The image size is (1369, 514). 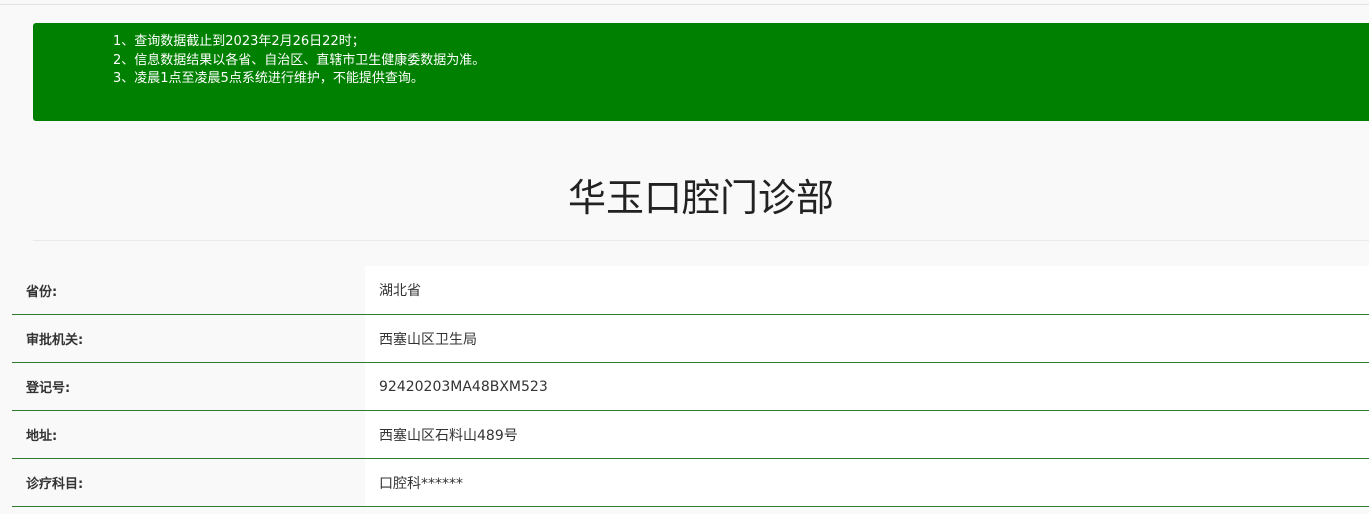 What do you see at coordinates (867, 338) in the screenshot?
I see `approval-authority-value: 西塞山区卫生局` at bounding box center [867, 338].